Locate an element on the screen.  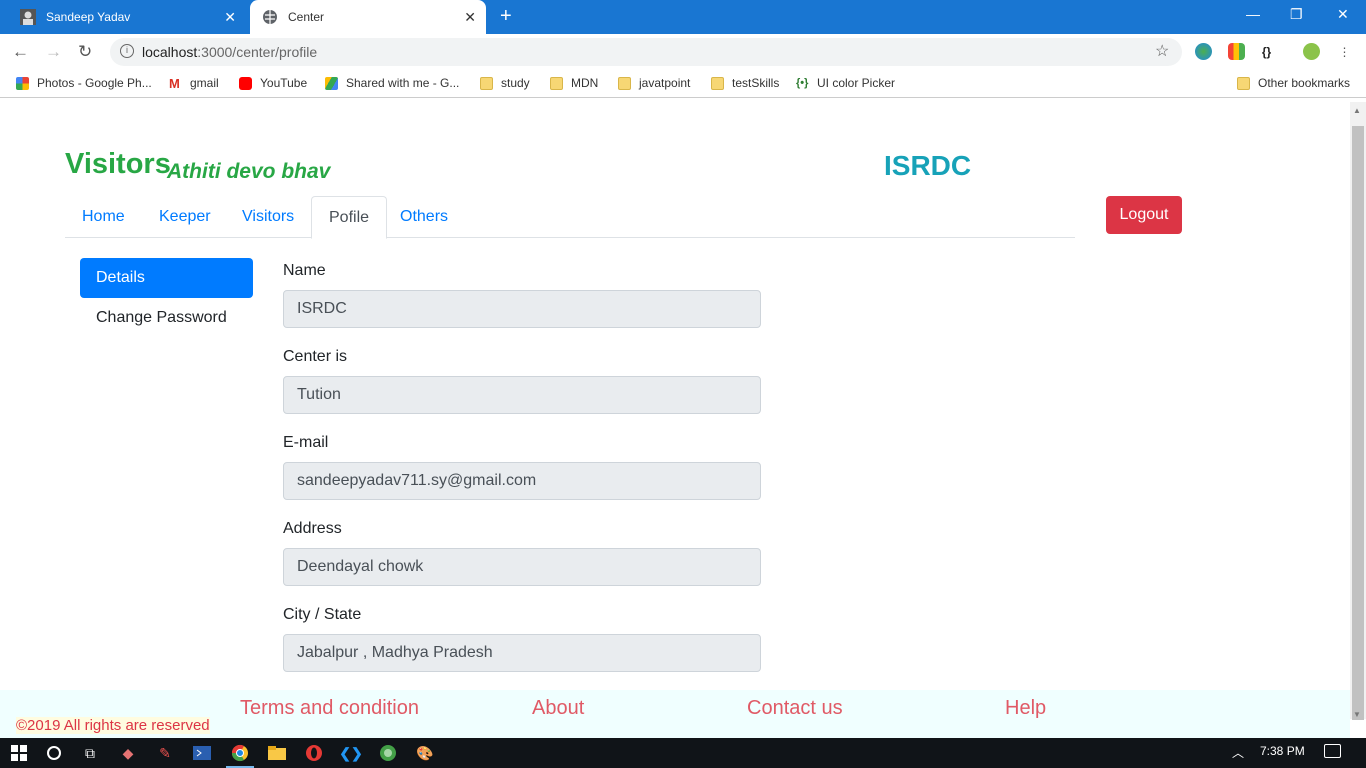
bookmark-item: MDN is located at coordinates (574, 83).